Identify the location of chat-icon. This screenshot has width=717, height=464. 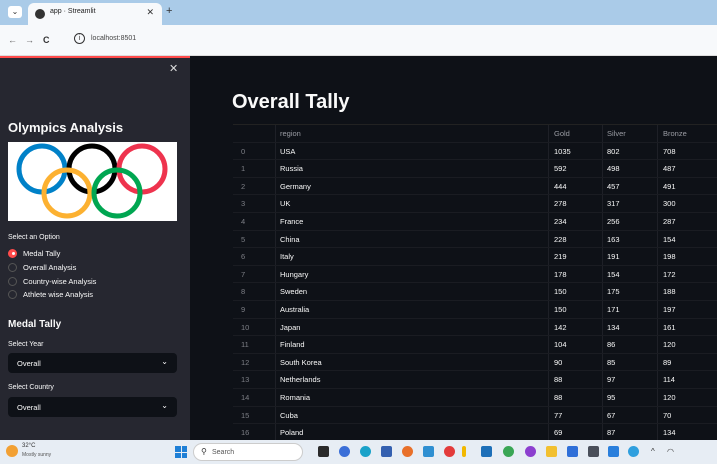
(344, 451).